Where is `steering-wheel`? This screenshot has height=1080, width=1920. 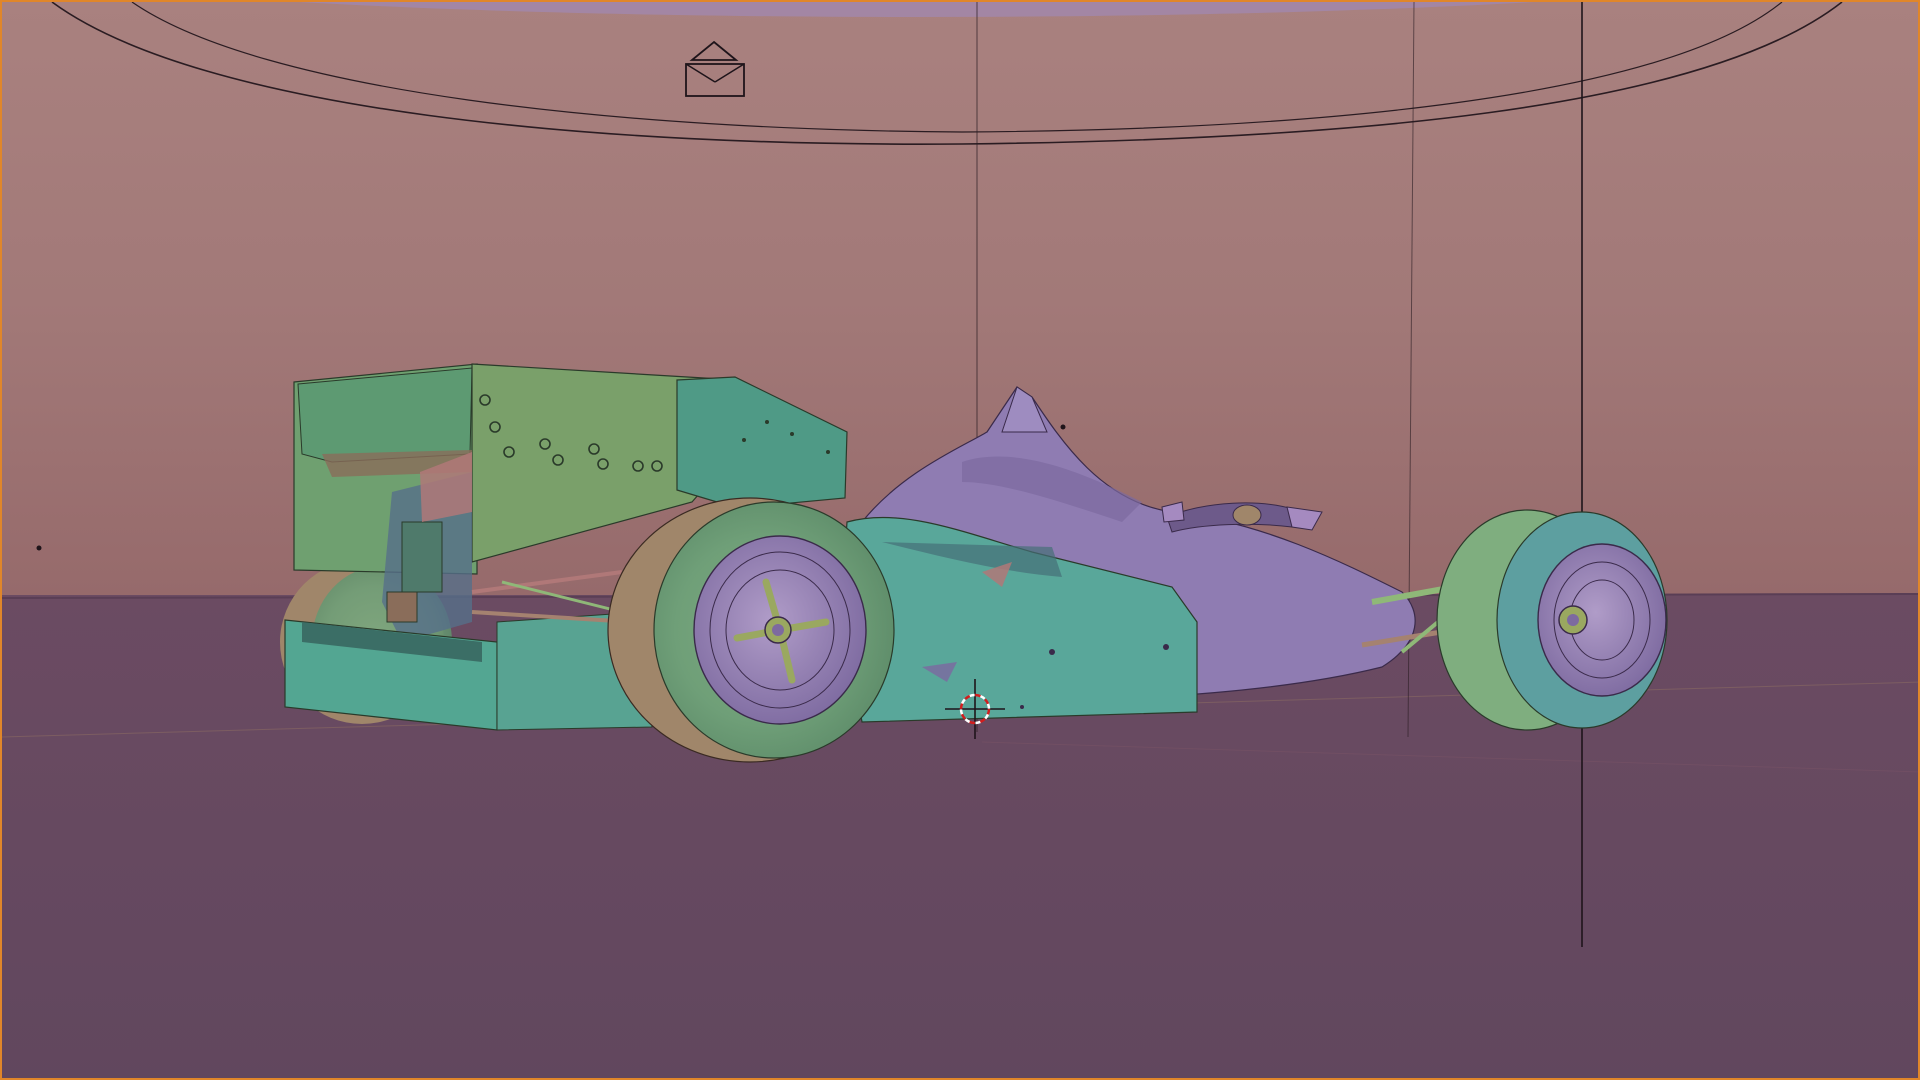
steering-wheel is located at coordinates (1247, 515).